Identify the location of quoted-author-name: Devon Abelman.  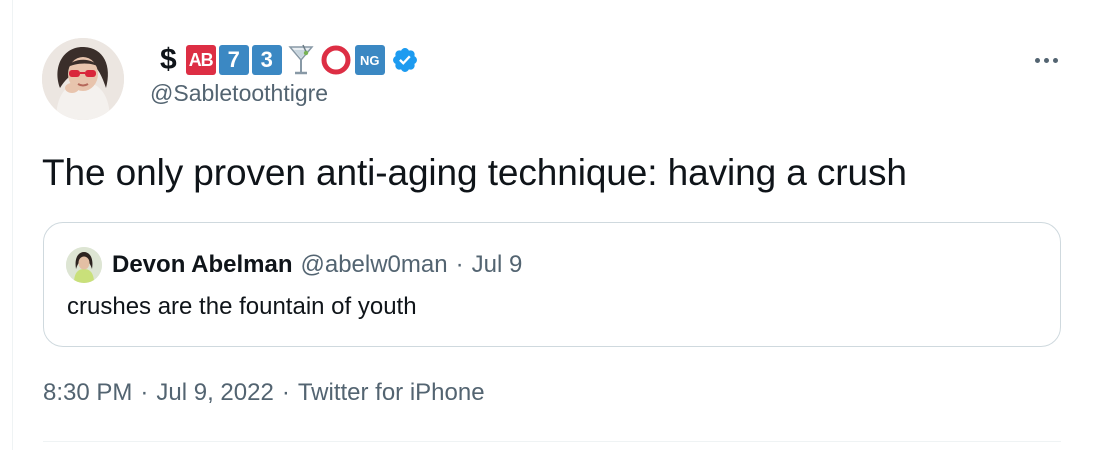
(202, 264).